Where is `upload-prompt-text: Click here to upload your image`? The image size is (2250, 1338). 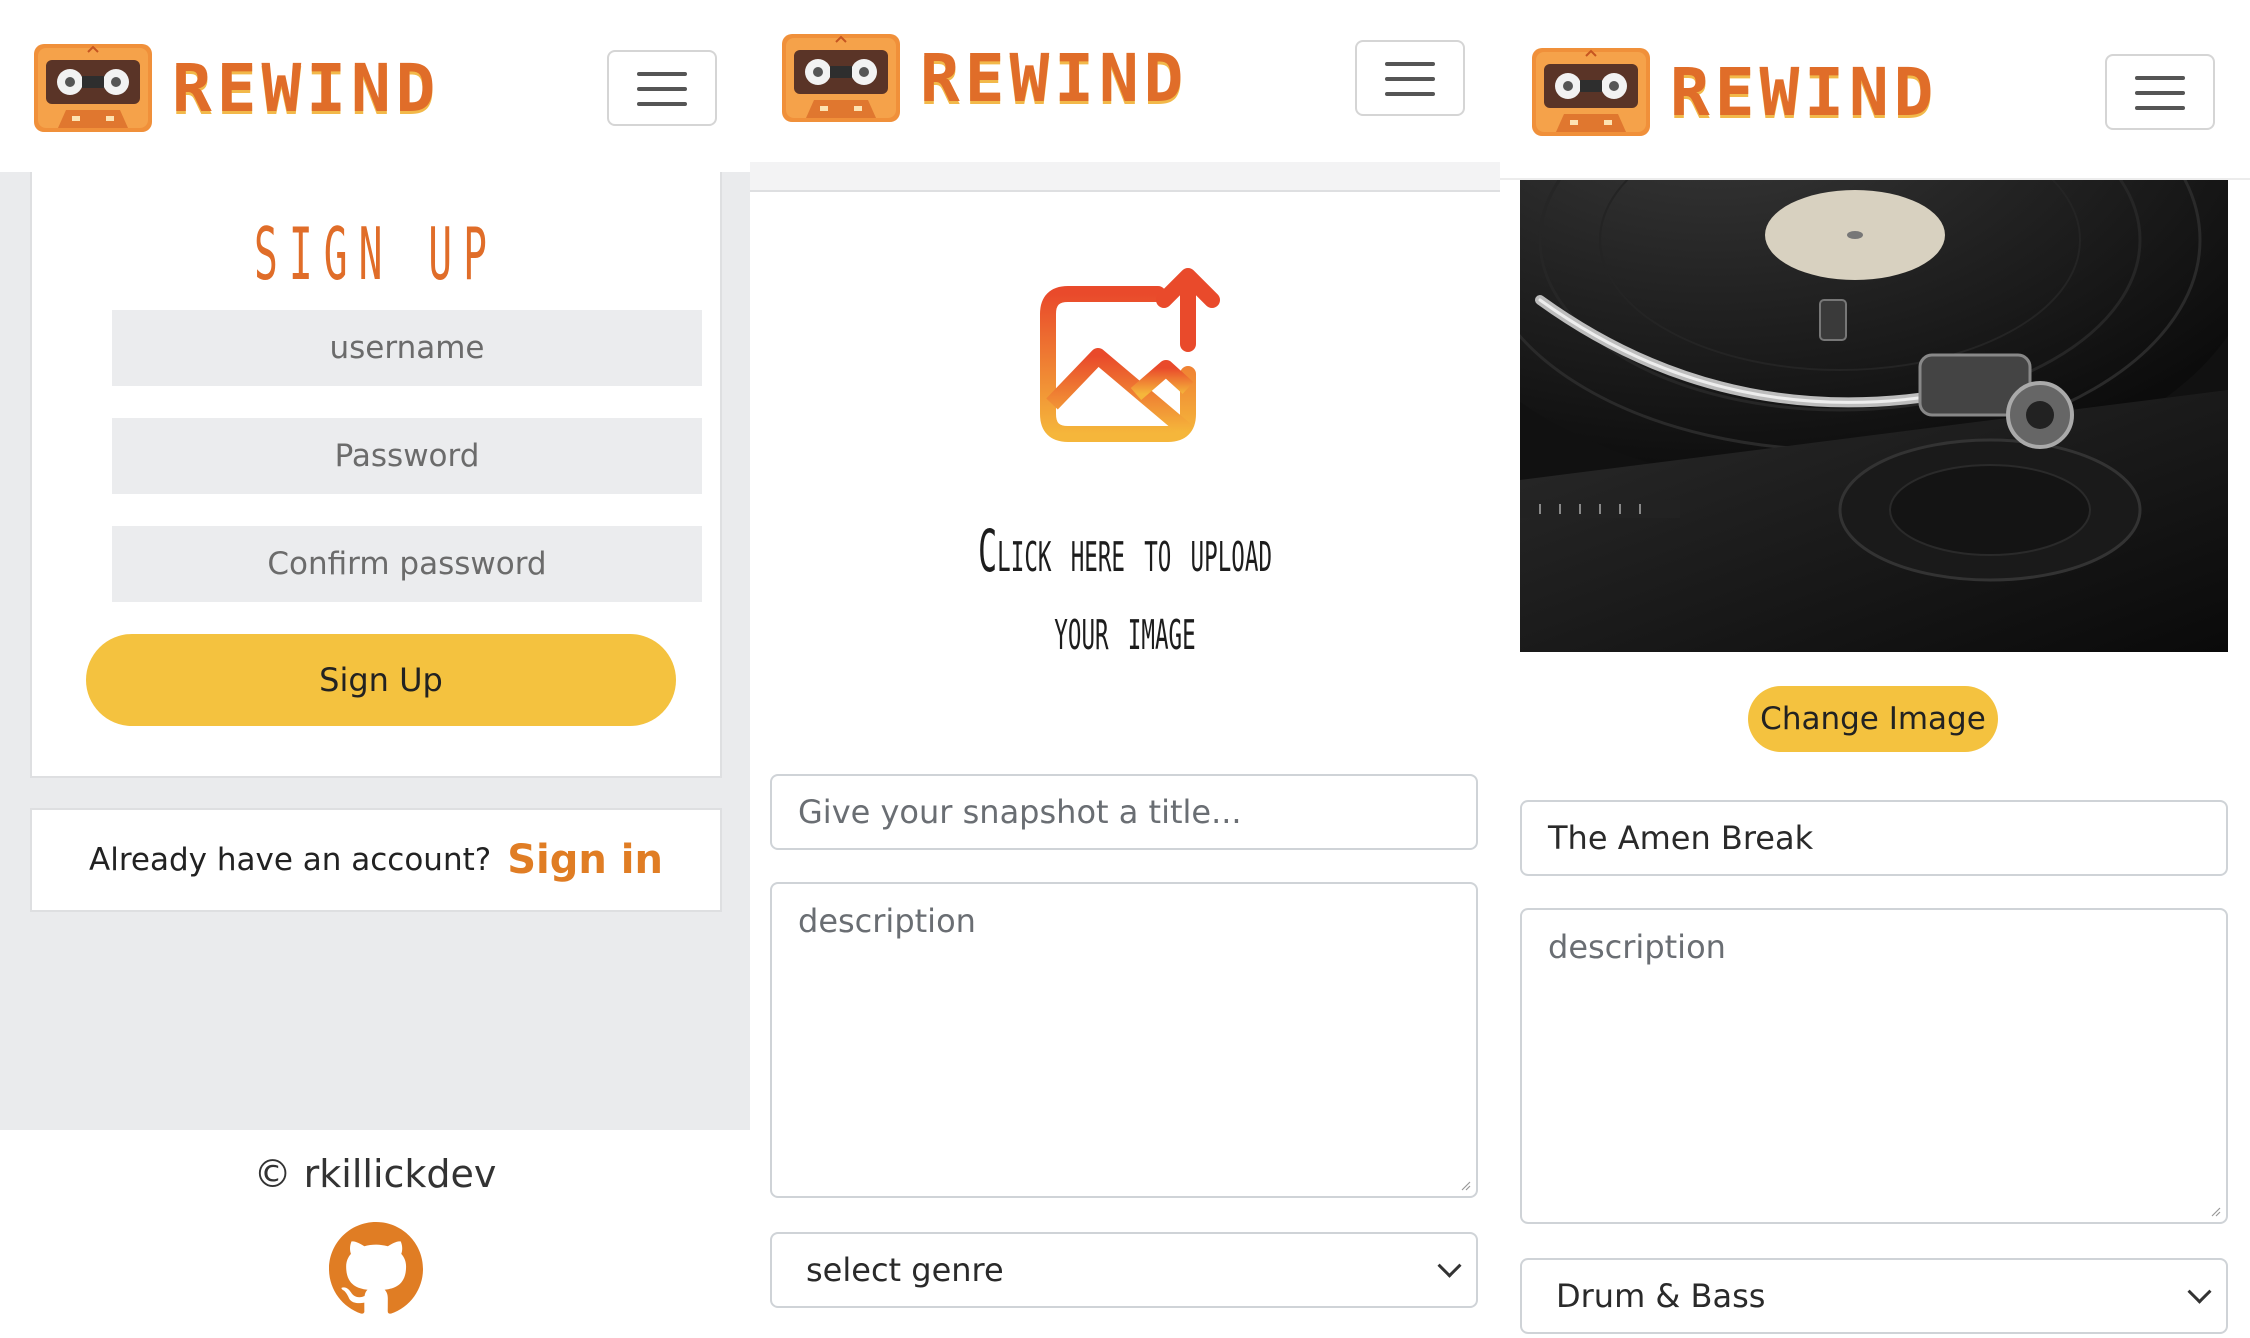
upload-prompt-text: Click here to upload your image is located at coordinates (1125, 590).